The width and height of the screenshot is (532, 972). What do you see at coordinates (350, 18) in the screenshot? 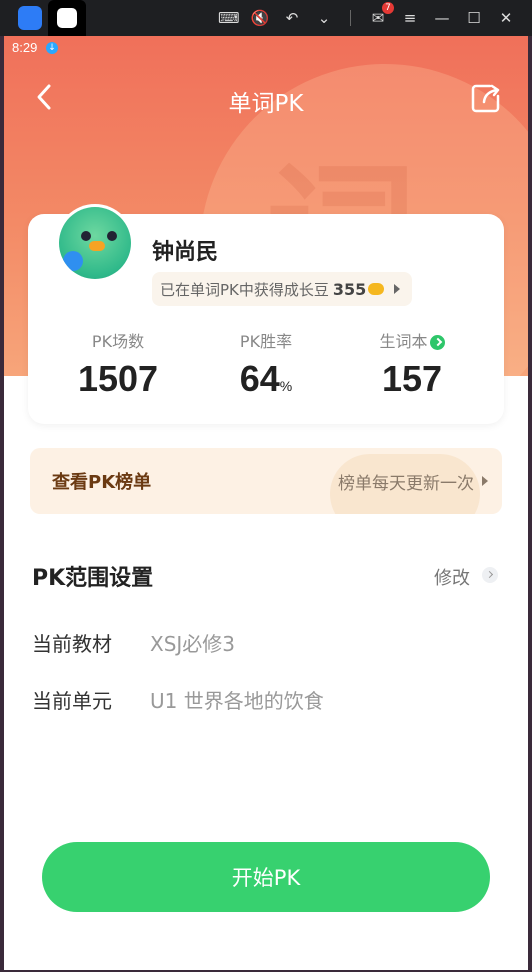
I see `toolbar-divider` at bounding box center [350, 18].